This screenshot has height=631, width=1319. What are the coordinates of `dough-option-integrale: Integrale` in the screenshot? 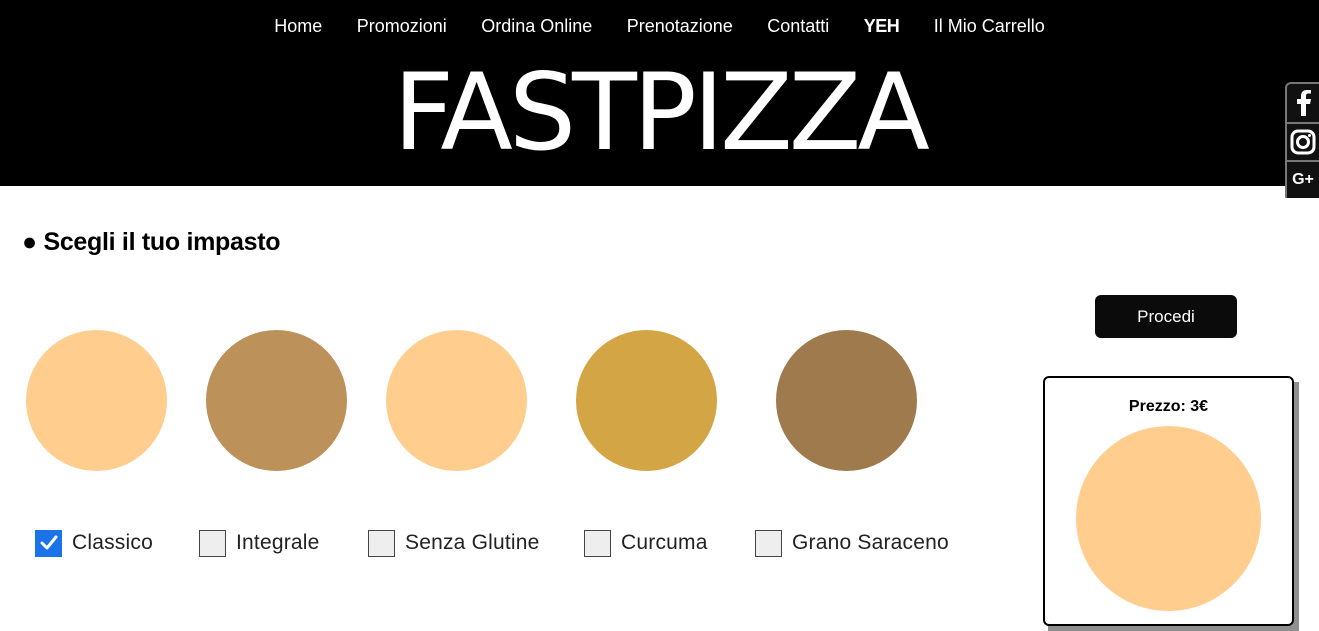 It's located at (259, 543).